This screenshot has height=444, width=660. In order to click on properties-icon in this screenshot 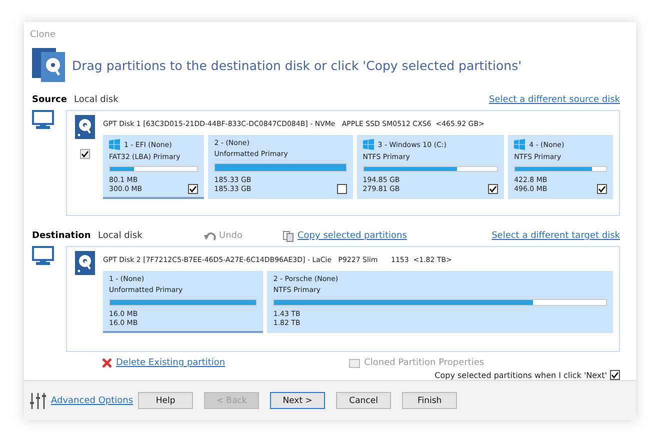, I will do `click(354, 363)`.